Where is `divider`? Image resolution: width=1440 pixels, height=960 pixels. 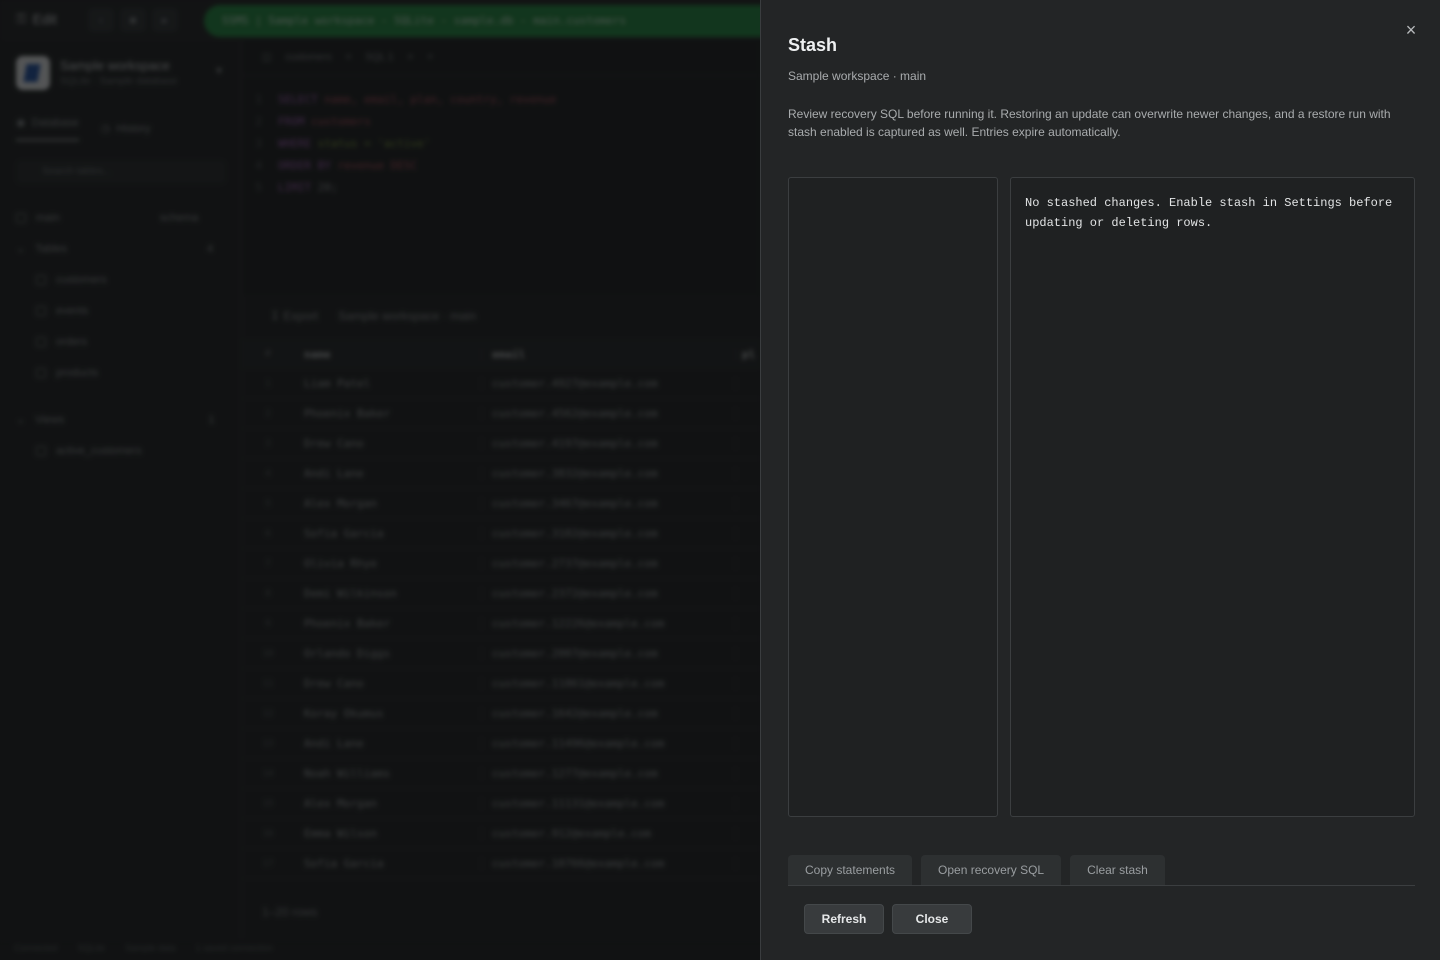
divider is located at coordinates (1101, 885).